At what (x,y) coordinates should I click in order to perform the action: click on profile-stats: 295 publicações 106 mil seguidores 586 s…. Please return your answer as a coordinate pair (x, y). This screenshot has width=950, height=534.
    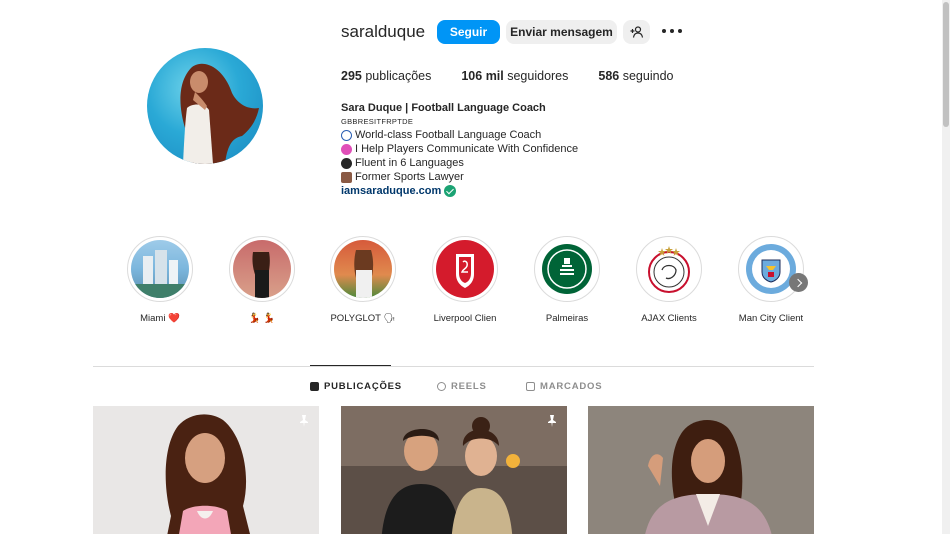
    Looking at the image, I should click on (522, 76).